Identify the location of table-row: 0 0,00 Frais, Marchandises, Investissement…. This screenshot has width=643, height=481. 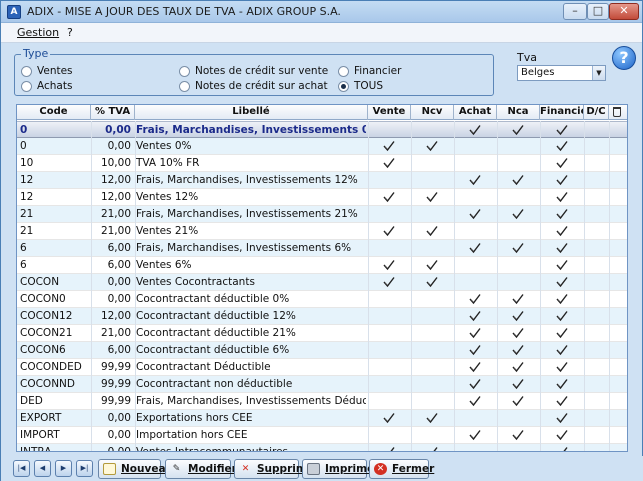
(322, 129).